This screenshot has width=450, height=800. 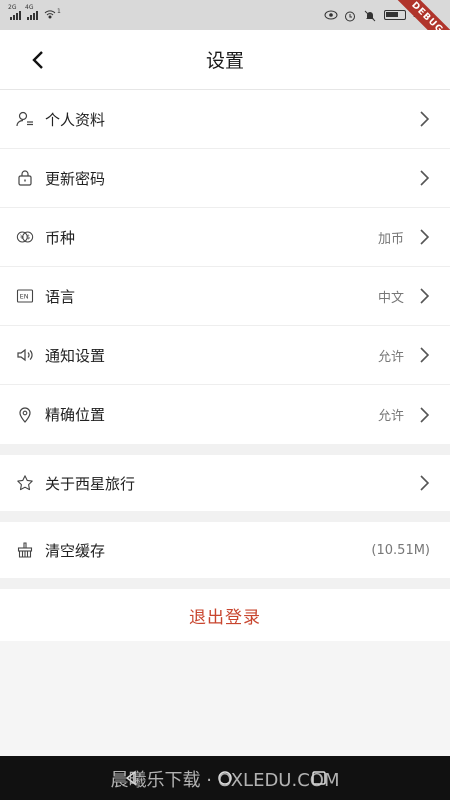 I want to click on nav-back-icon, so click(x=131, y=778).